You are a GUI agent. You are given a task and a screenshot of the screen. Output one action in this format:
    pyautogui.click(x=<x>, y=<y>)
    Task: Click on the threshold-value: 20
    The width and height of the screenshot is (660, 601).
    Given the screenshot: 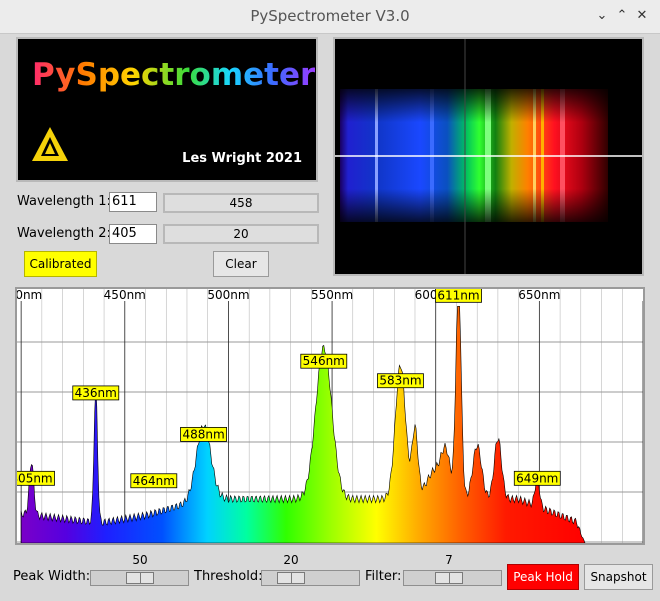 What is the action you would take?
    pyautogui.click(x=291, y=560)
    